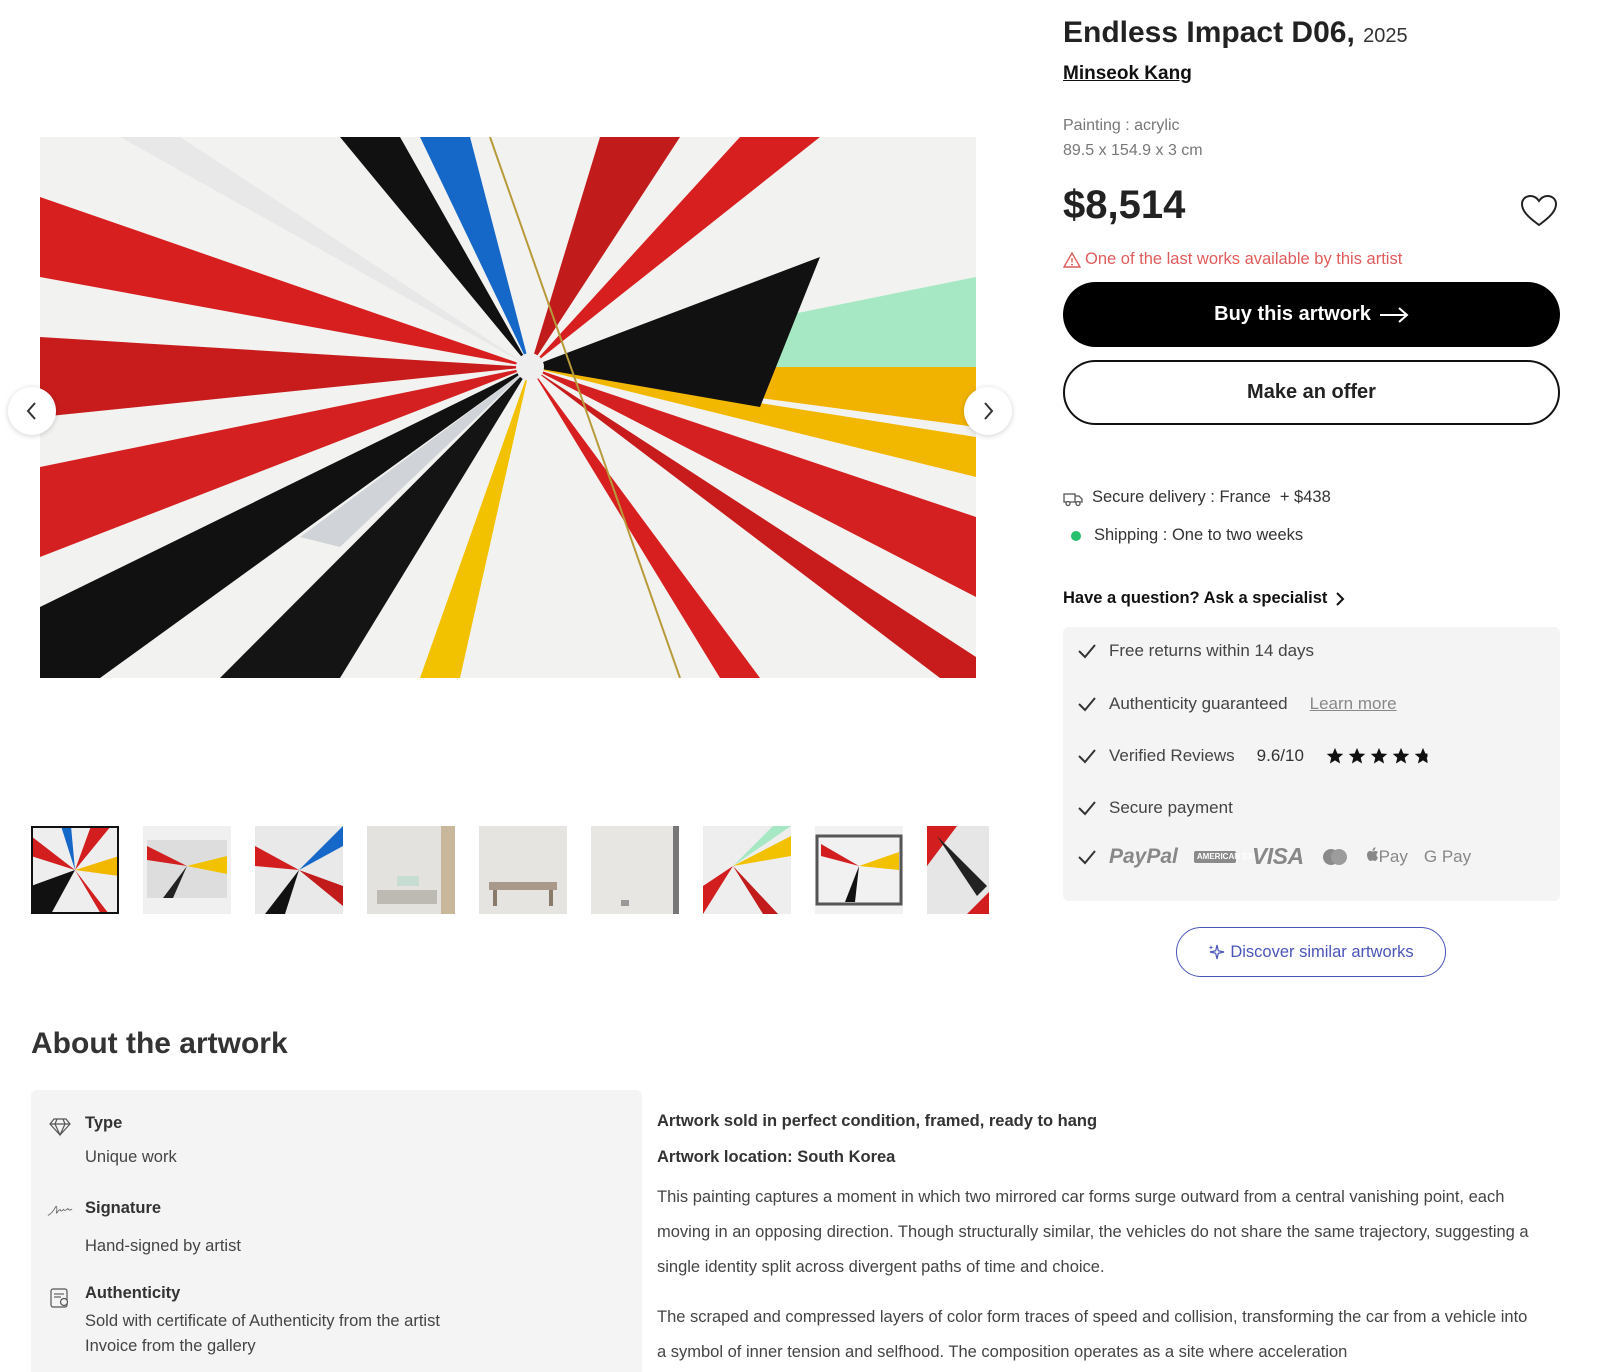 The height and width of the screenshot is (1372, 1600). What do you see at coordinates (1127, 74) in the screenshot?
I see `artist-link: Minseok Kang` at bounding box center [1127, 74].